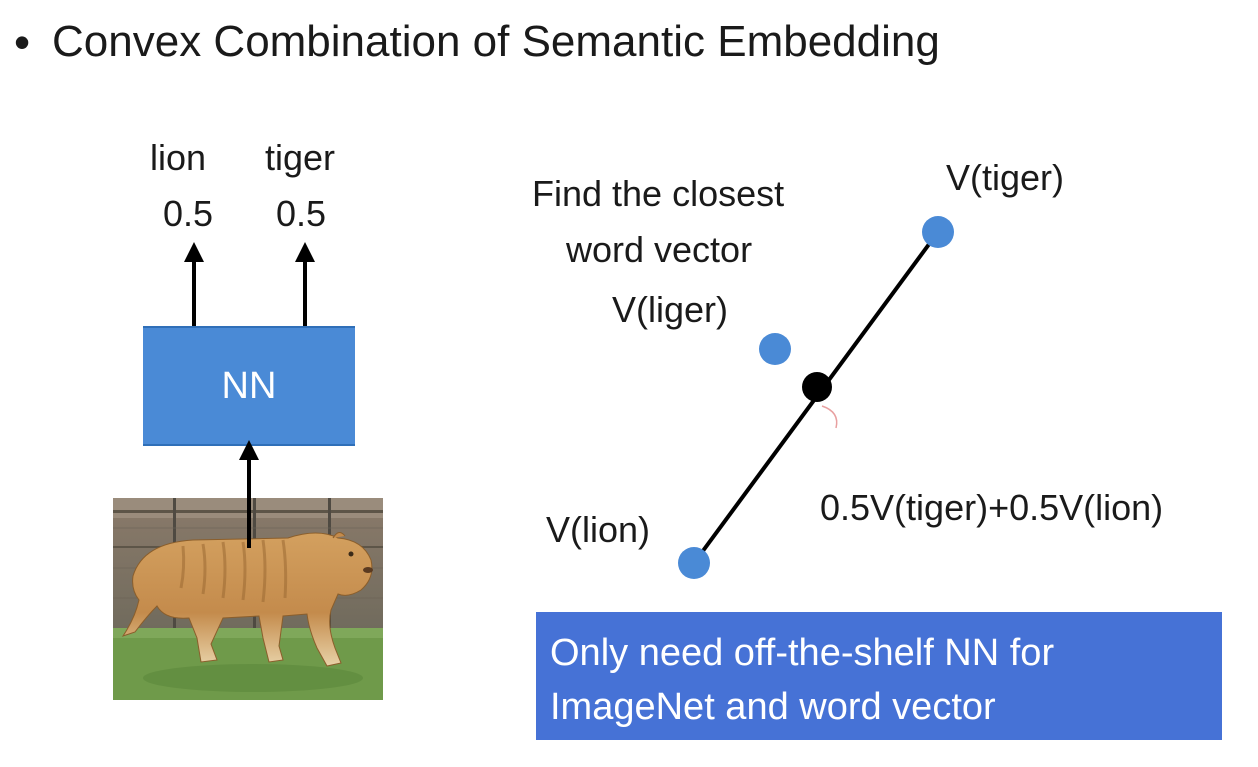 The height and width of the screenshot is (767, 1258). Describe the element at coordinates (670, 309) in the screenshot. I see `label-v-liger: V(liger)` at that location.